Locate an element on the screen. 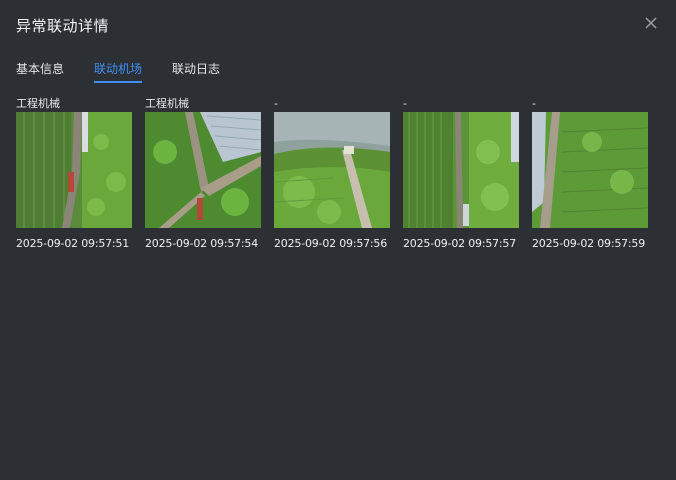 The image size is (676, 480). tab-linked-airport: 联动机场 is located at coordinates (118, 71).